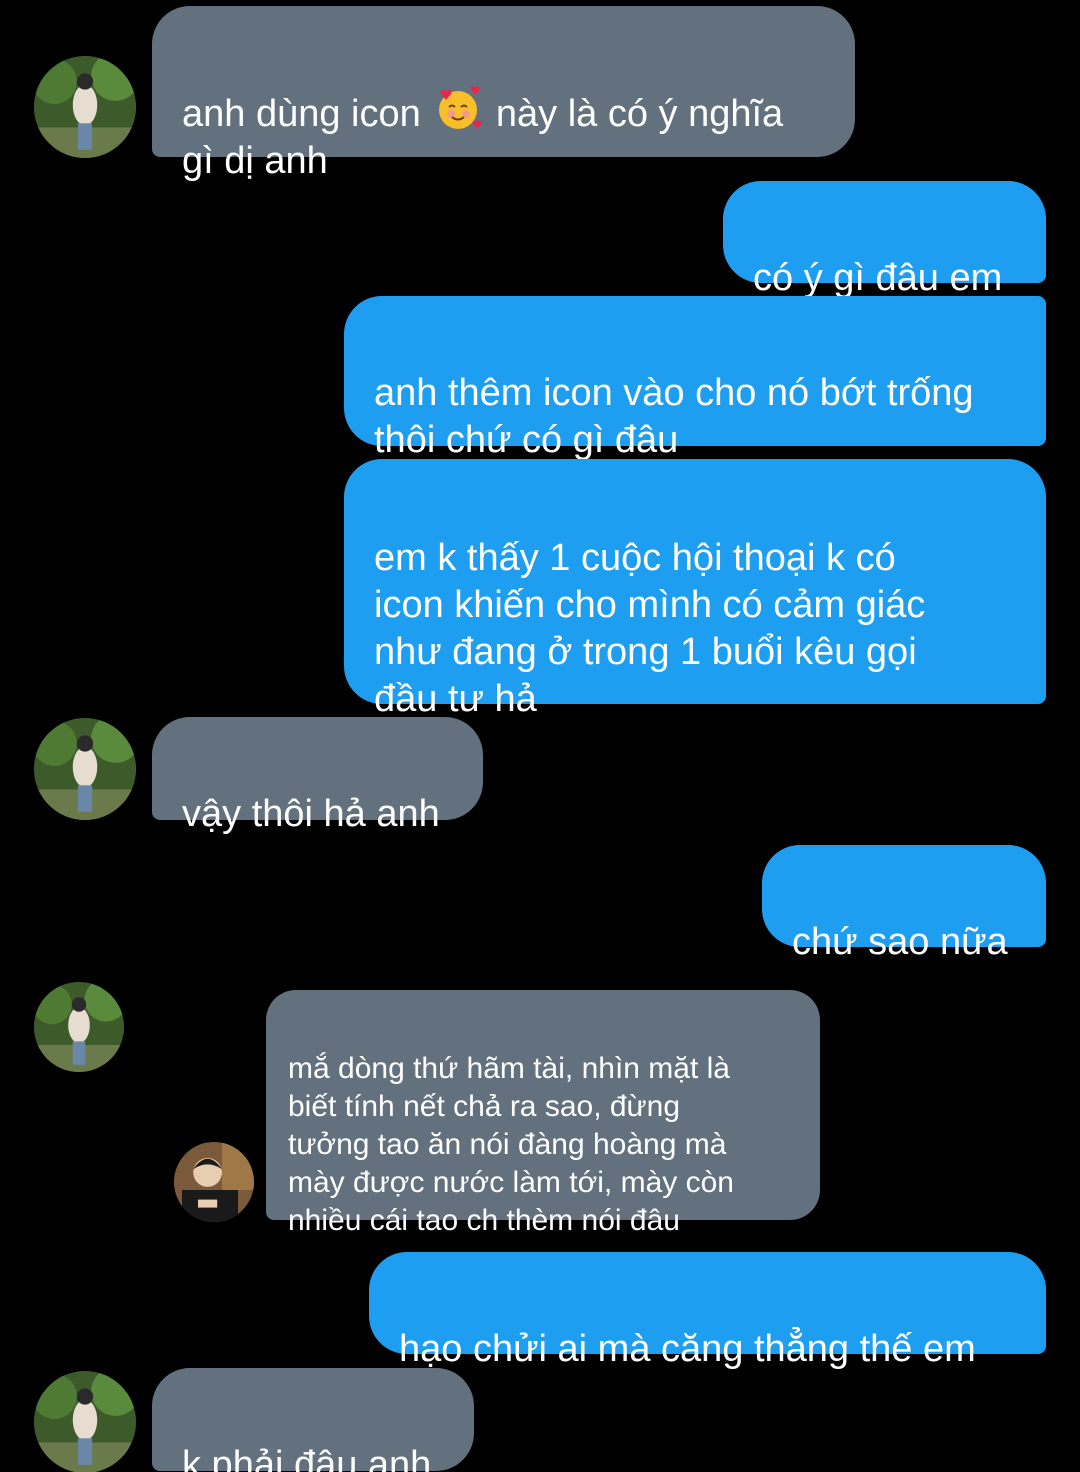 The image size is (1080, 1472). I want to click on message-bubble-outgoing: có ý gì đâu em, so click(884, 240).